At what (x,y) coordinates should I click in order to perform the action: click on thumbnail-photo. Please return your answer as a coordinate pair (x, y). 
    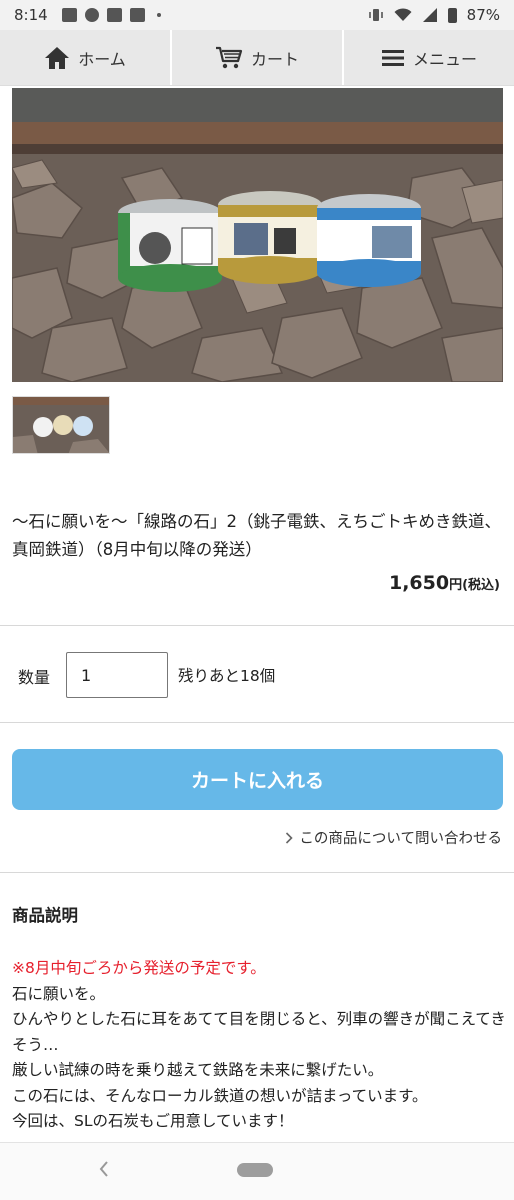
    Looking at the image, I should click on (61, 425).